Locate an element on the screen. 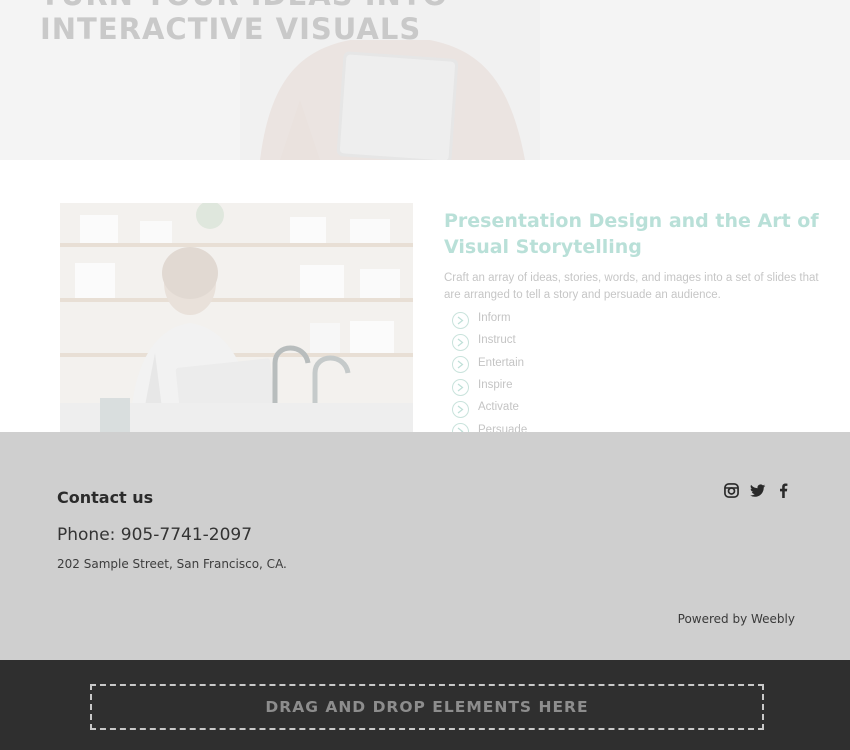  list-item: Inform is located at coordinates (489, 318).